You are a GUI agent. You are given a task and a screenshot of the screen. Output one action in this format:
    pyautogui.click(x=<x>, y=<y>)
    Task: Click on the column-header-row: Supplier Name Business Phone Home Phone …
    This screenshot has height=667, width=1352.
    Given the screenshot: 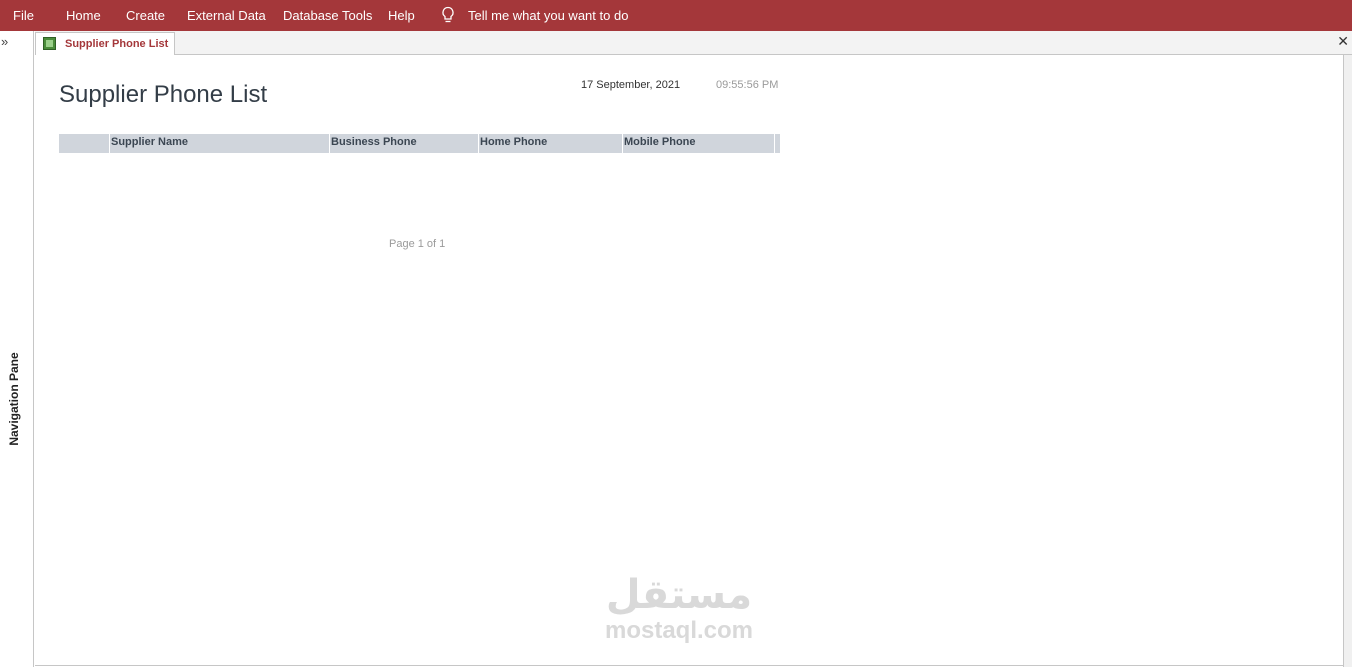 What is the action you would take?
    pyautogui.click(x=419, y=143)
    